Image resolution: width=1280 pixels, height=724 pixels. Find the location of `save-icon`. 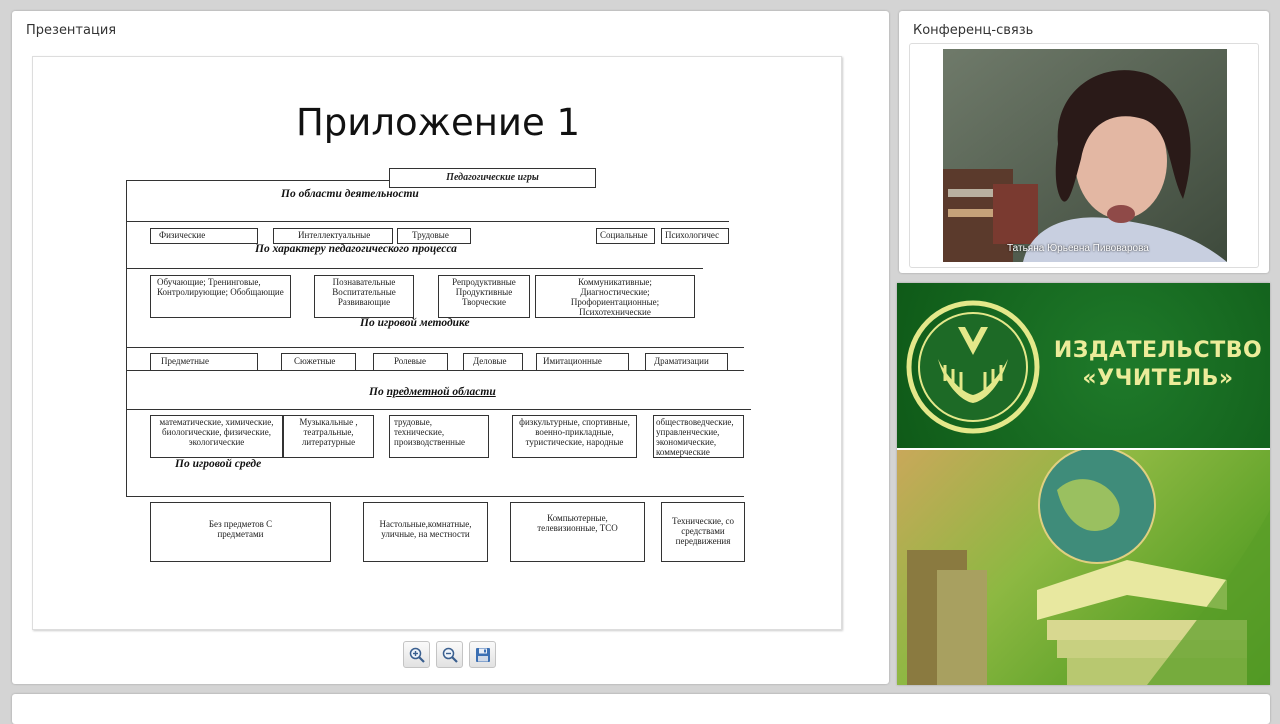

save-icon is located at coordinates (483, 655).